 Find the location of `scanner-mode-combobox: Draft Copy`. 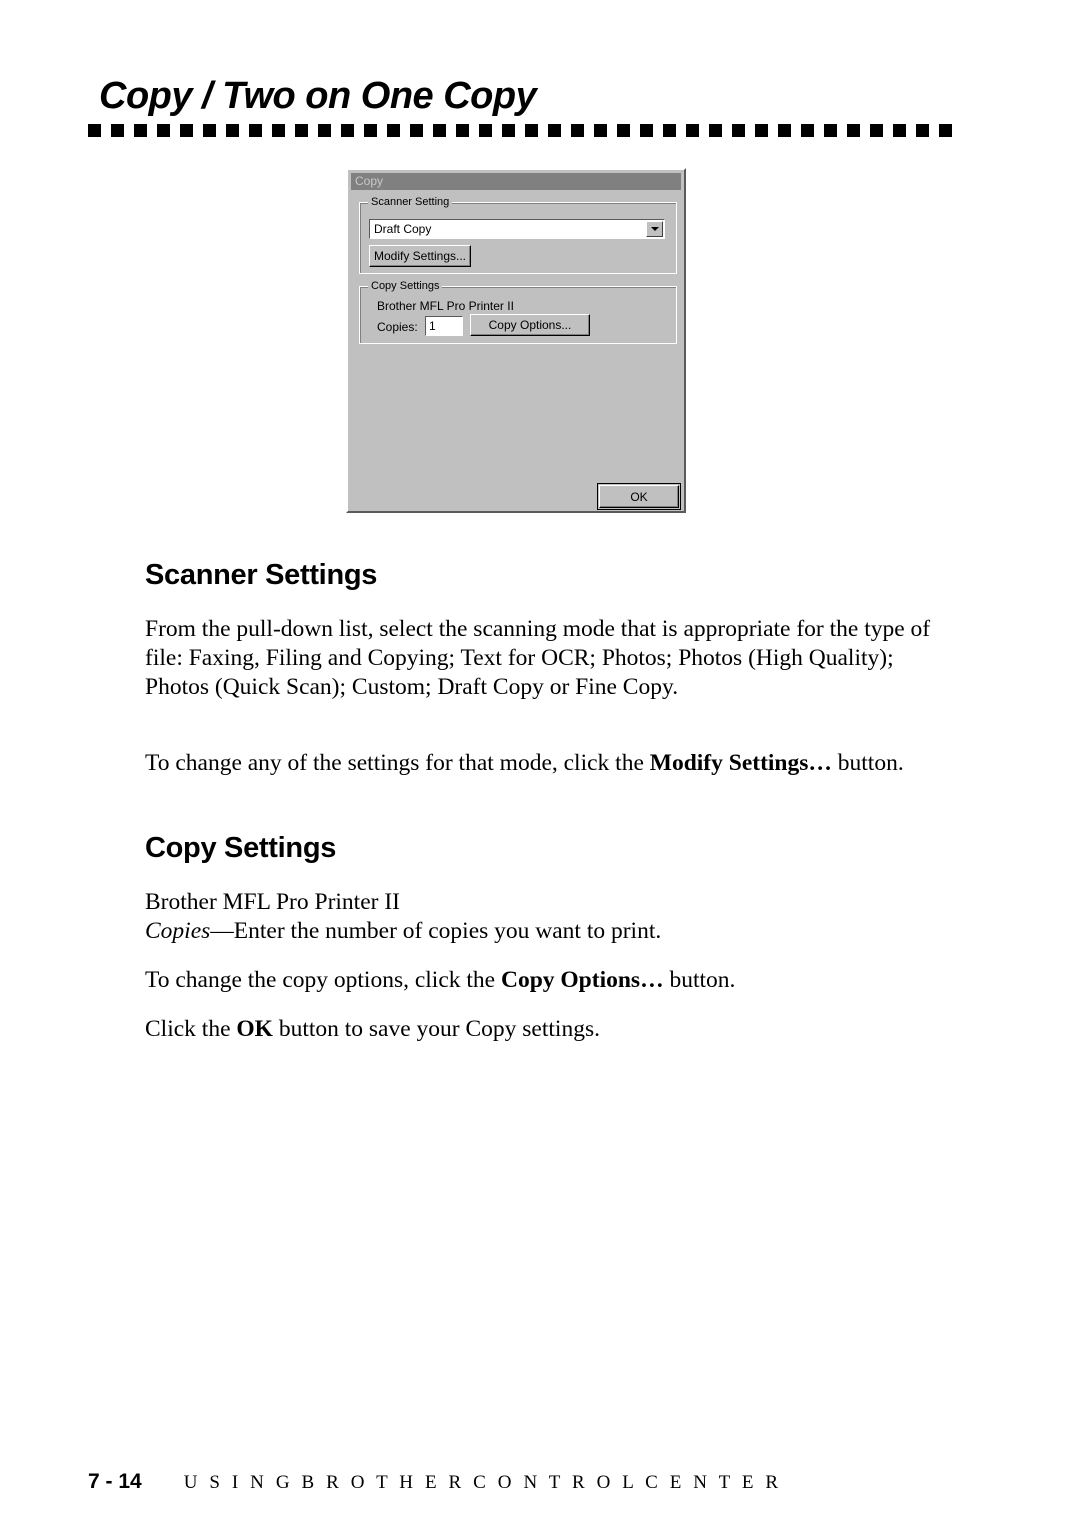

scanner-mode-combobox: Draft Copy is located at coordinates (517, 229).